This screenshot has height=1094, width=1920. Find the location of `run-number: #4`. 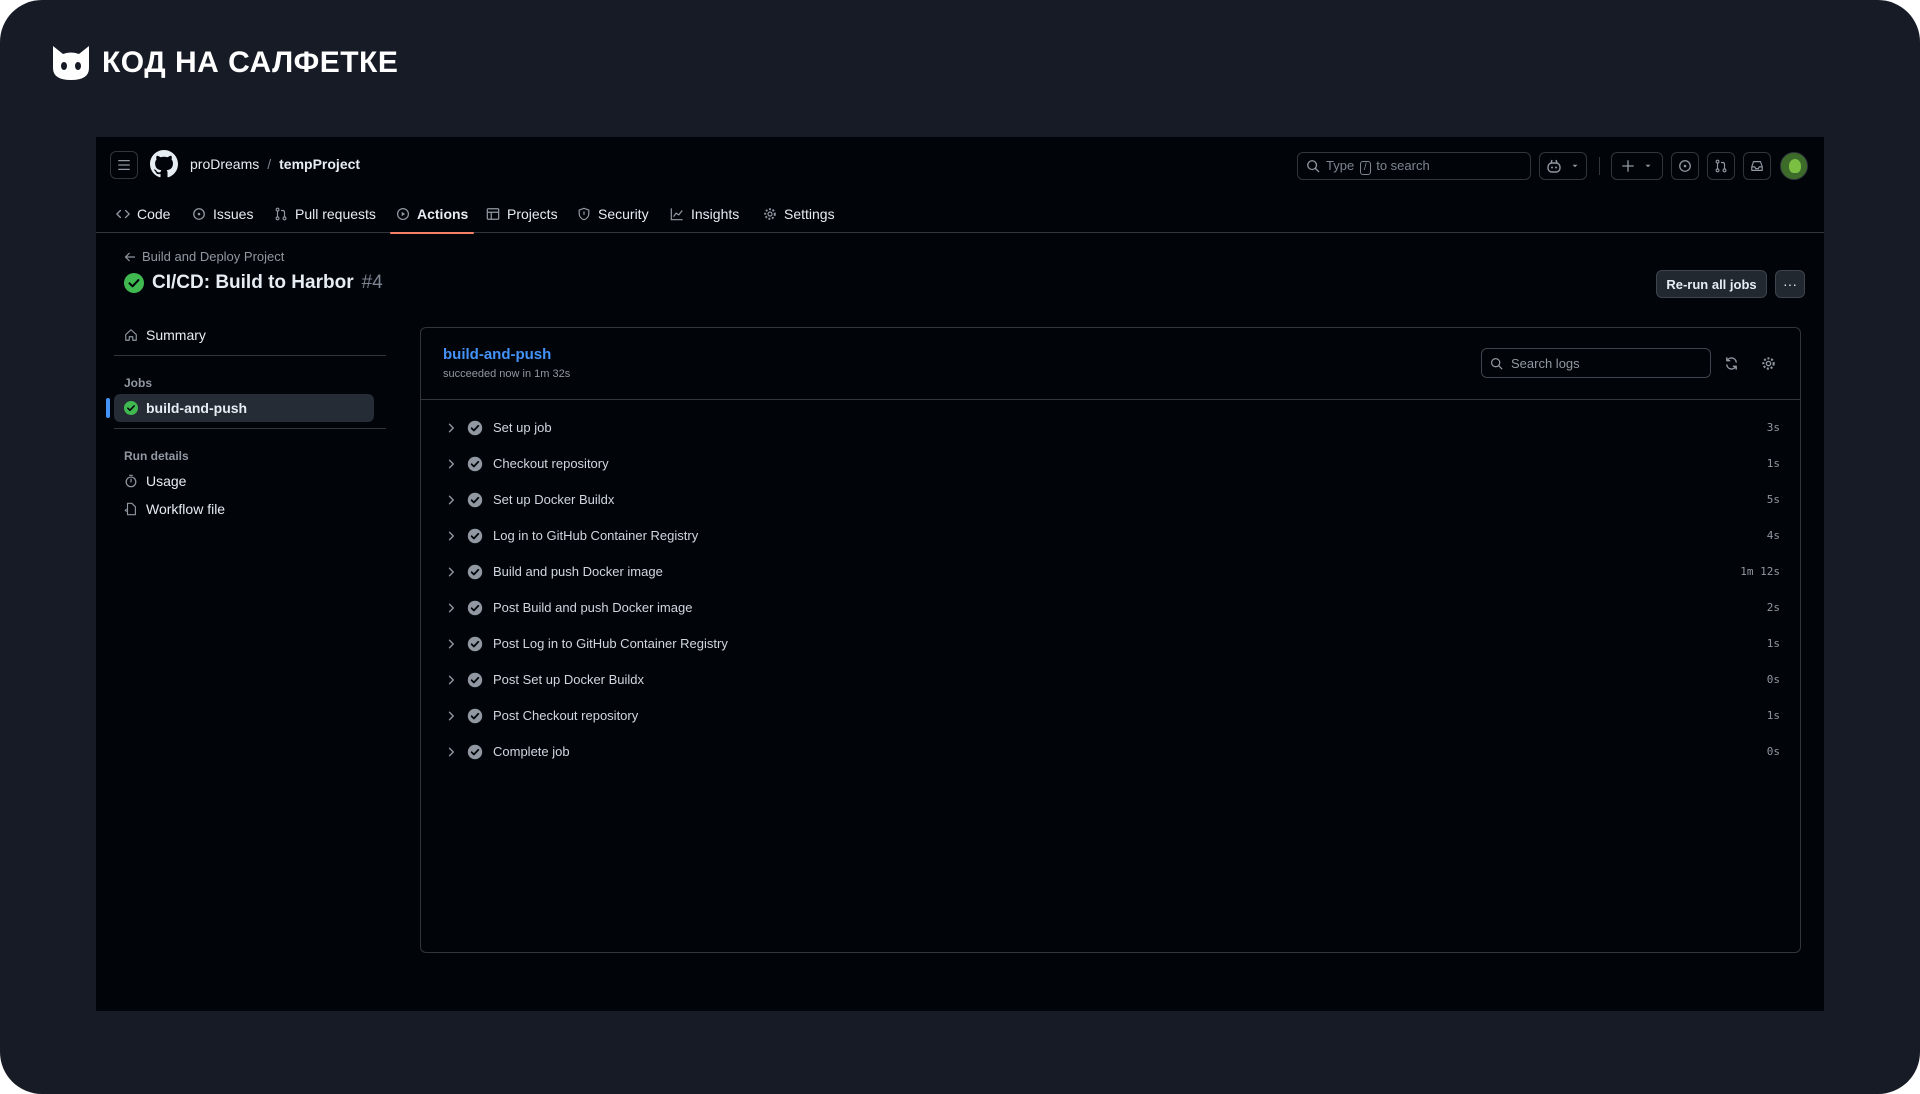

run-number: #4 is located at coordinates (372, 282).